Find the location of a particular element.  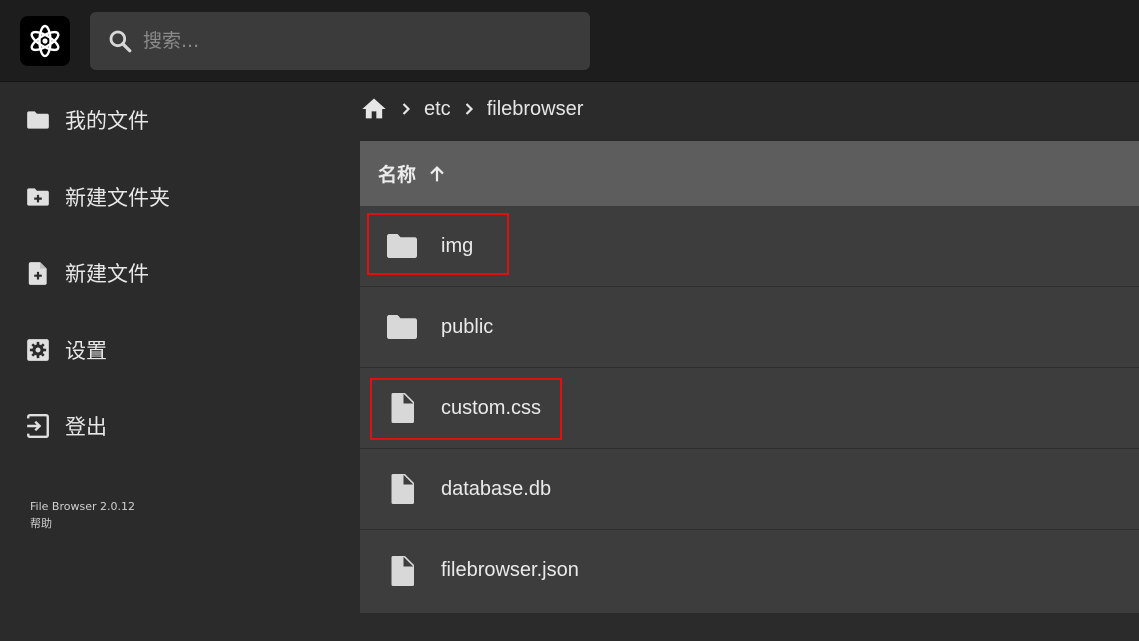

top-bar is located at coordinates (569, 41).